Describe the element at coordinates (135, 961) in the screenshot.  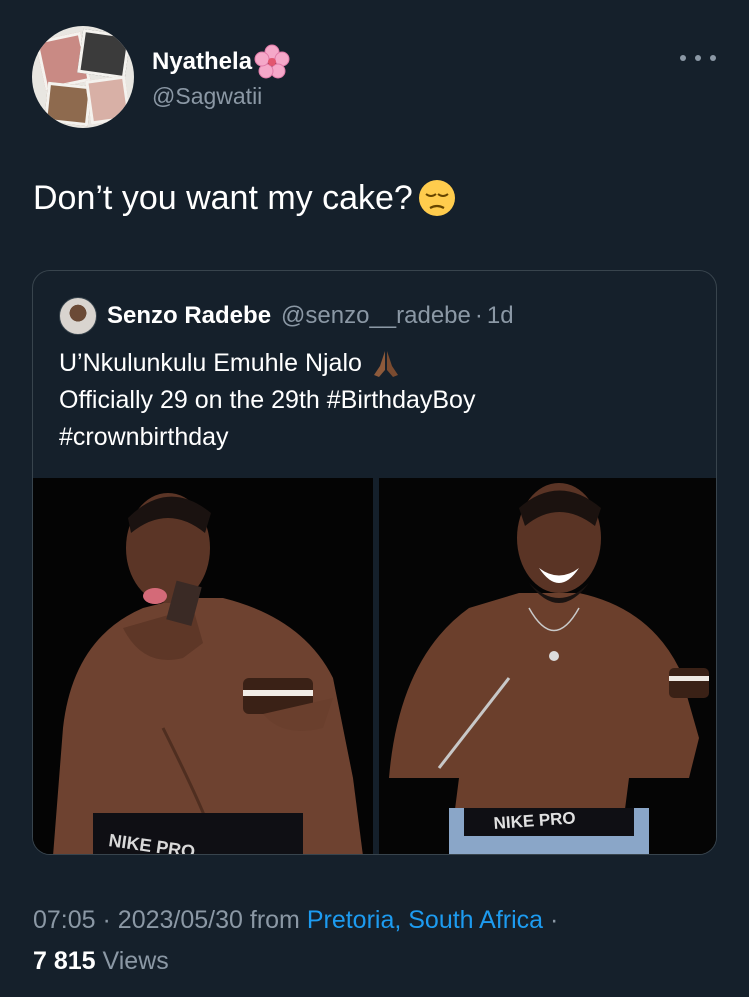
I see `views-label: Views` at that location.